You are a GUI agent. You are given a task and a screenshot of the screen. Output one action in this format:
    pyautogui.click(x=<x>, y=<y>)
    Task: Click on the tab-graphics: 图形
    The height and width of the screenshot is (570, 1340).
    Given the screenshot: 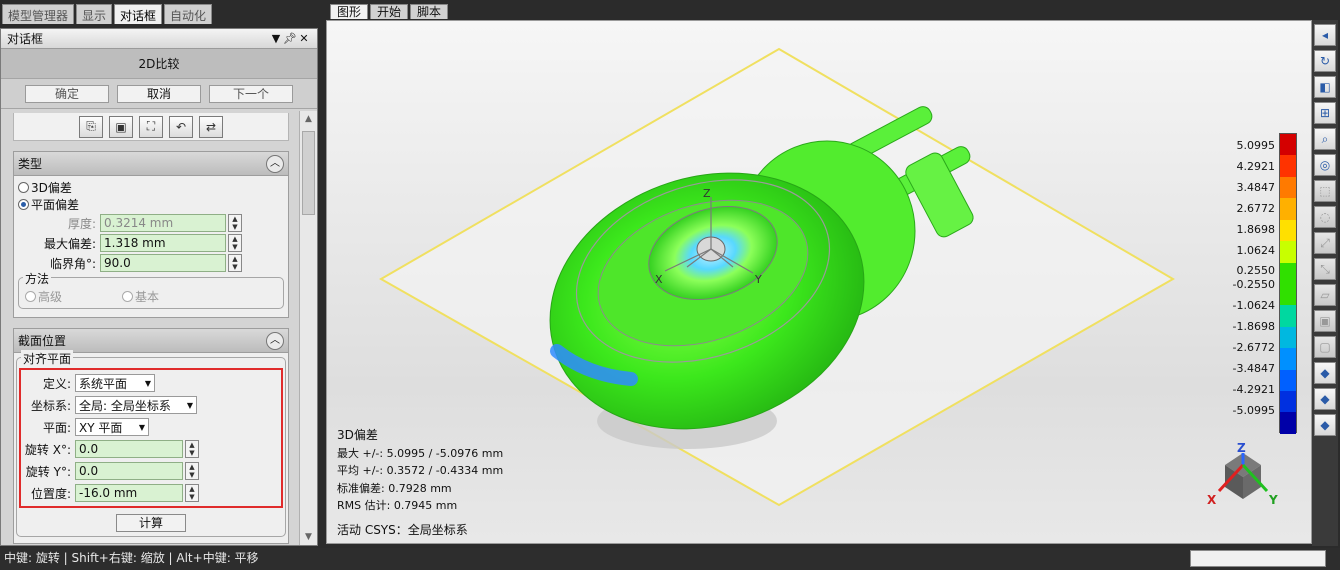 What is the action you would take?
    pyautogui.click(x=349, y=11)
    